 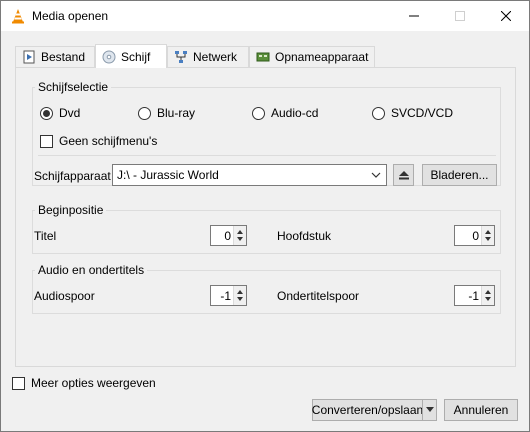 I want to click on audio-track-value: -1, so click(x=225, y=296).